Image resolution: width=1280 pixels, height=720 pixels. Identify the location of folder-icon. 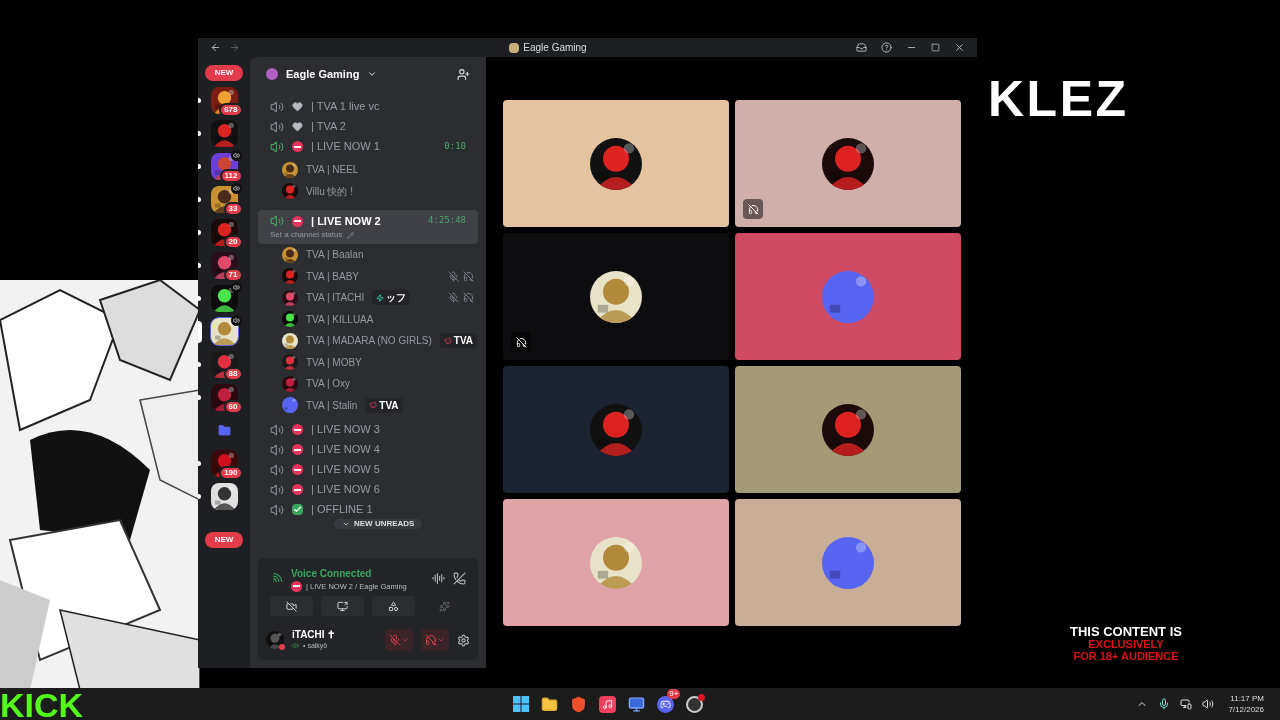
(550, 704).